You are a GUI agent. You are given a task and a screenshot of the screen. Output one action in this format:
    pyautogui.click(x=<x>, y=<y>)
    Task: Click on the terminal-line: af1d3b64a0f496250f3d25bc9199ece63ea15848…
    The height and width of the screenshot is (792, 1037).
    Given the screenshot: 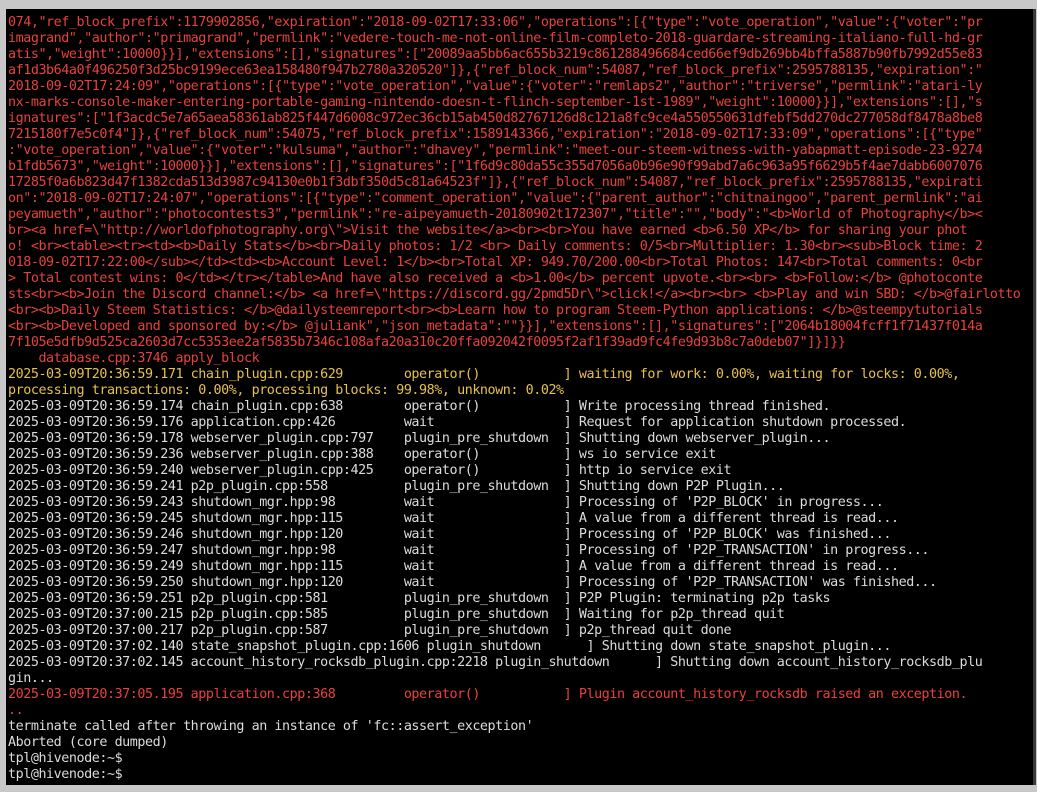 What is the action you would take?
    pyautogui.click(x=495, y=70)
    